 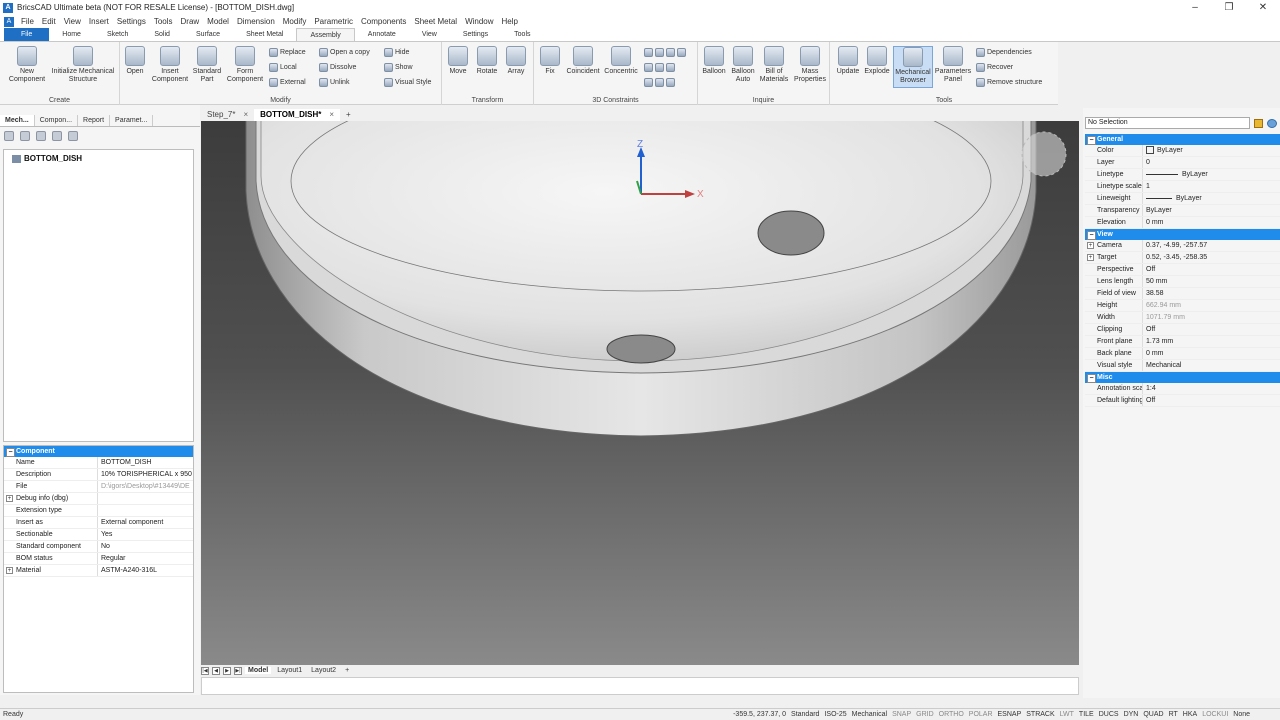 What do you see at coordinates (1153, 714) in the screenshot?
I see `status-quad: QUAD` at bounding box center [1153, 714].